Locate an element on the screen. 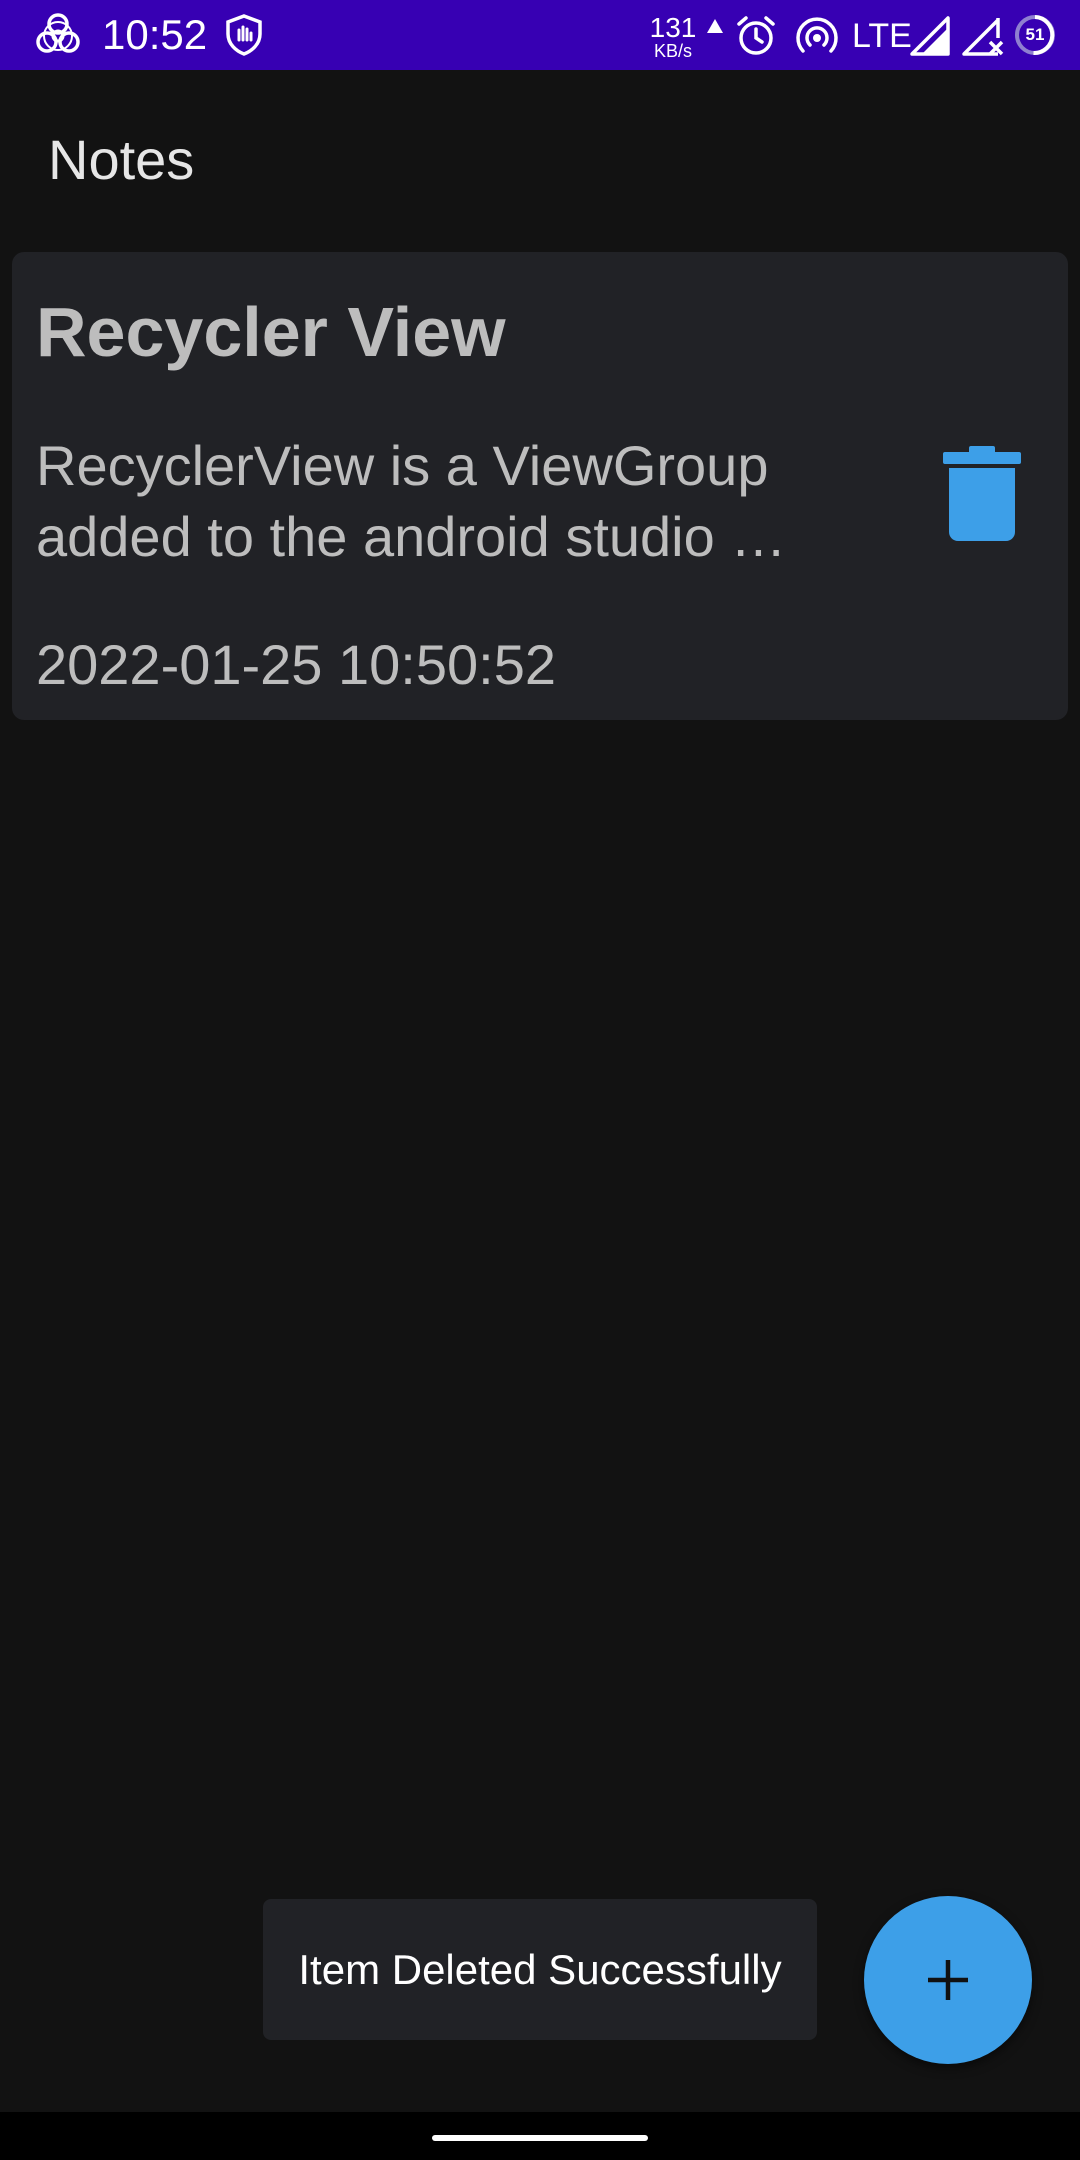 This screenshot has height=2160, width=1080. signal-icon is located at coordinates (930, 36).